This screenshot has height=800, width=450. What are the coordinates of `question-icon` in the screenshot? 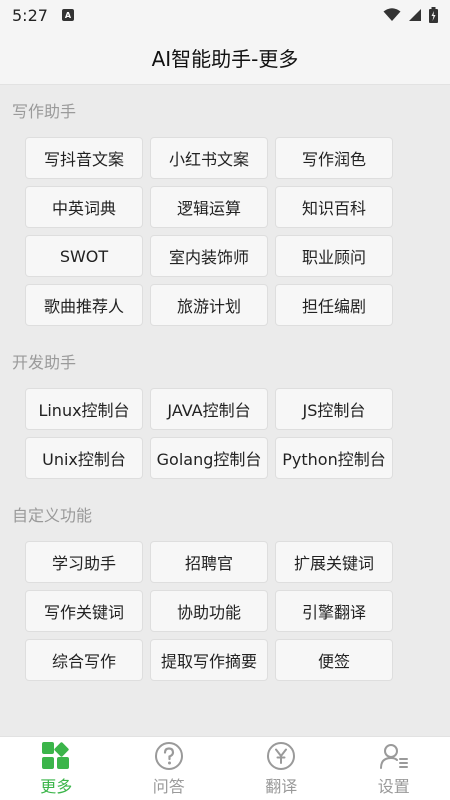 It's located at (169, 756).